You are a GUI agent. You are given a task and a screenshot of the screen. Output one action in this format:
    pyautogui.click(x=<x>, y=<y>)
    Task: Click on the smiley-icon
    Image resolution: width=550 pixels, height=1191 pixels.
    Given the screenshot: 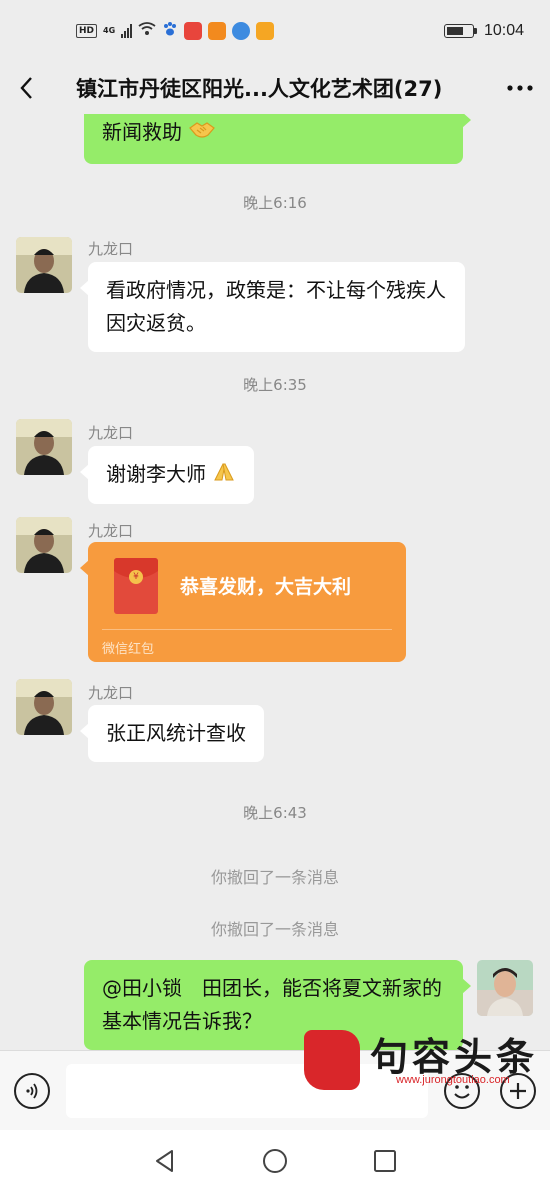 What is the action you would take?
    pyautogui.click(x=462, y=1092)
    